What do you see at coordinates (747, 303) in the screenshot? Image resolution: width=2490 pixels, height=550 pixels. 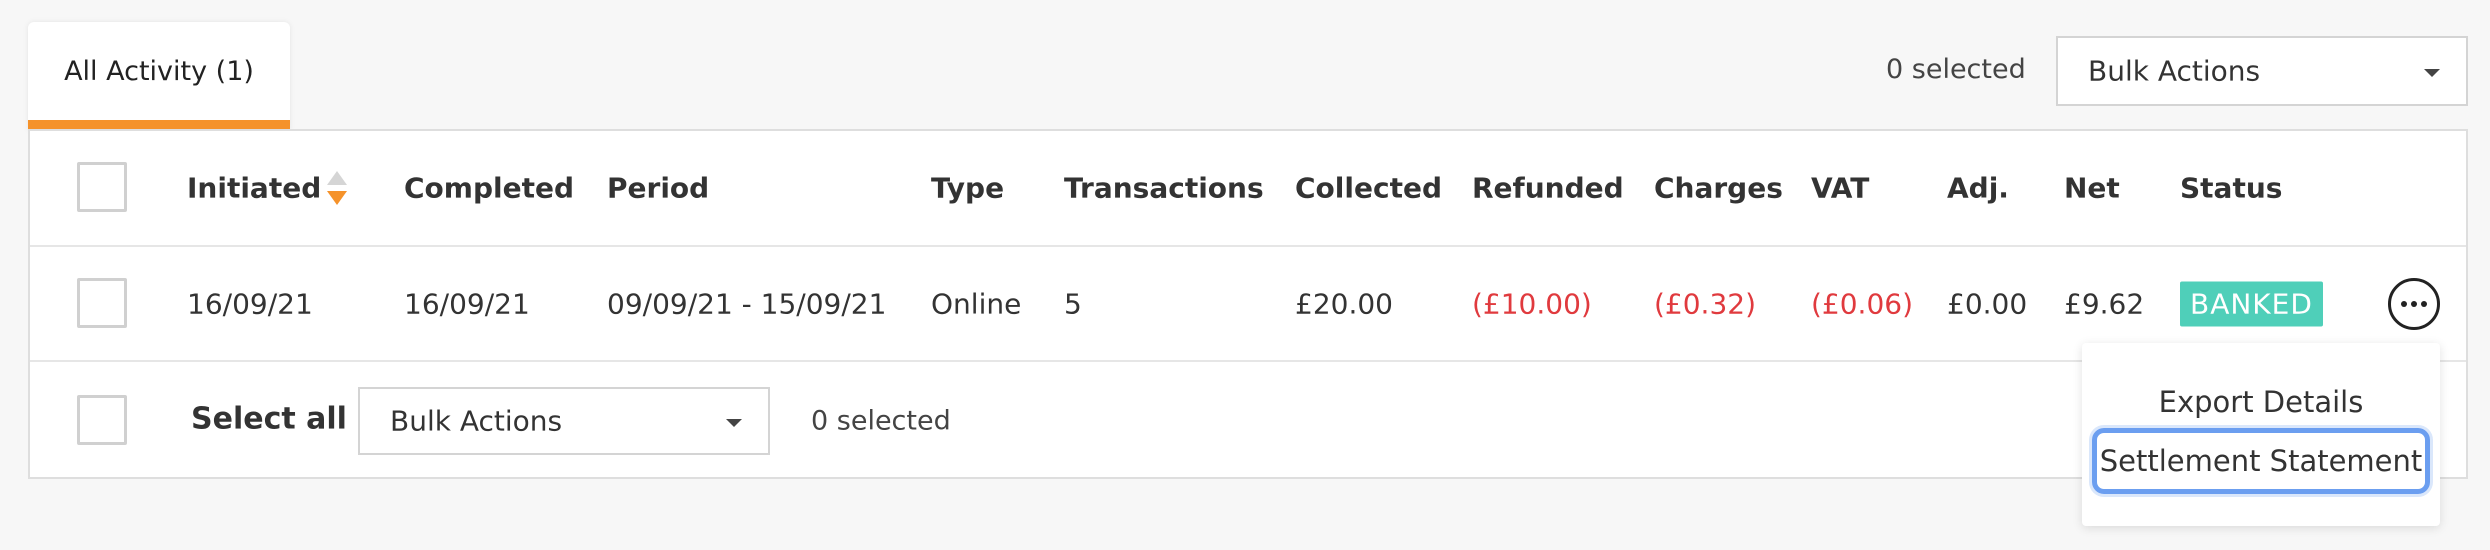 I see `cell-period: 09/09/21 - 15/09/21` at bounding box center [747, 303].